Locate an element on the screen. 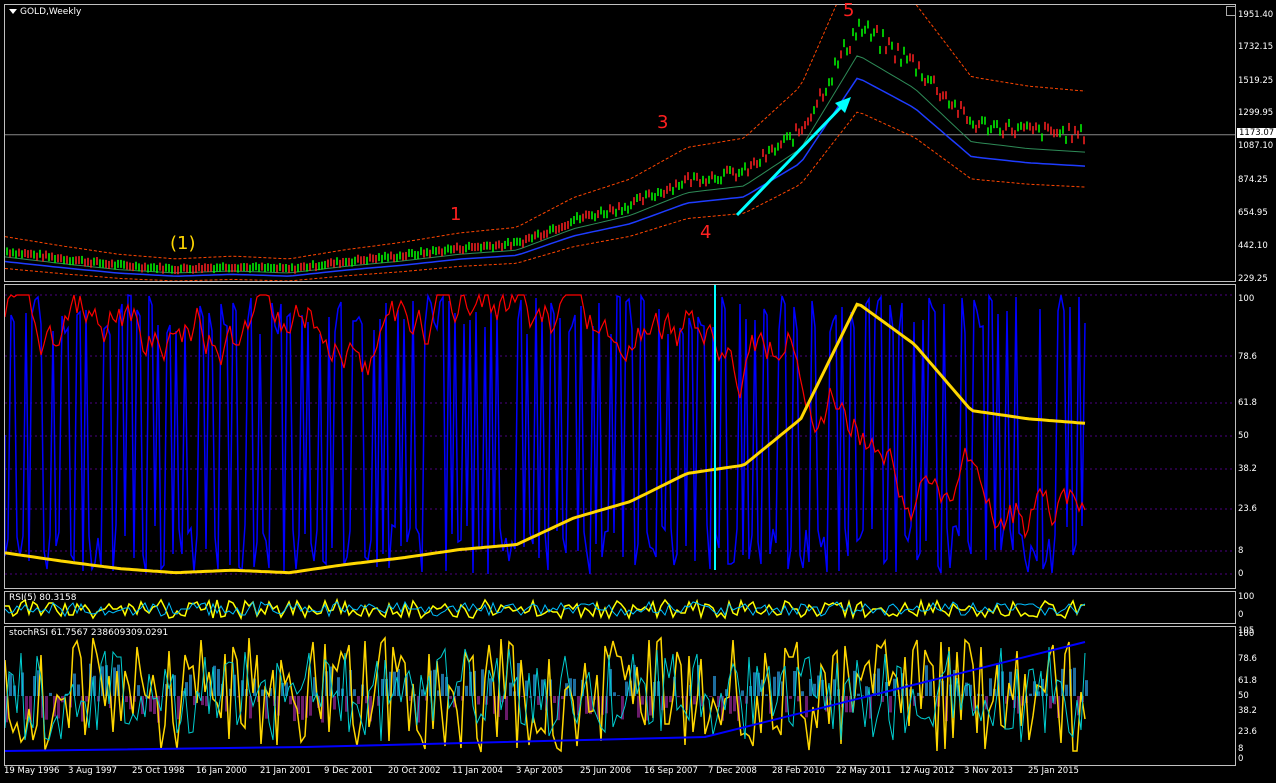  tick-label: 229.25 is located at coordinates (1253, 279).